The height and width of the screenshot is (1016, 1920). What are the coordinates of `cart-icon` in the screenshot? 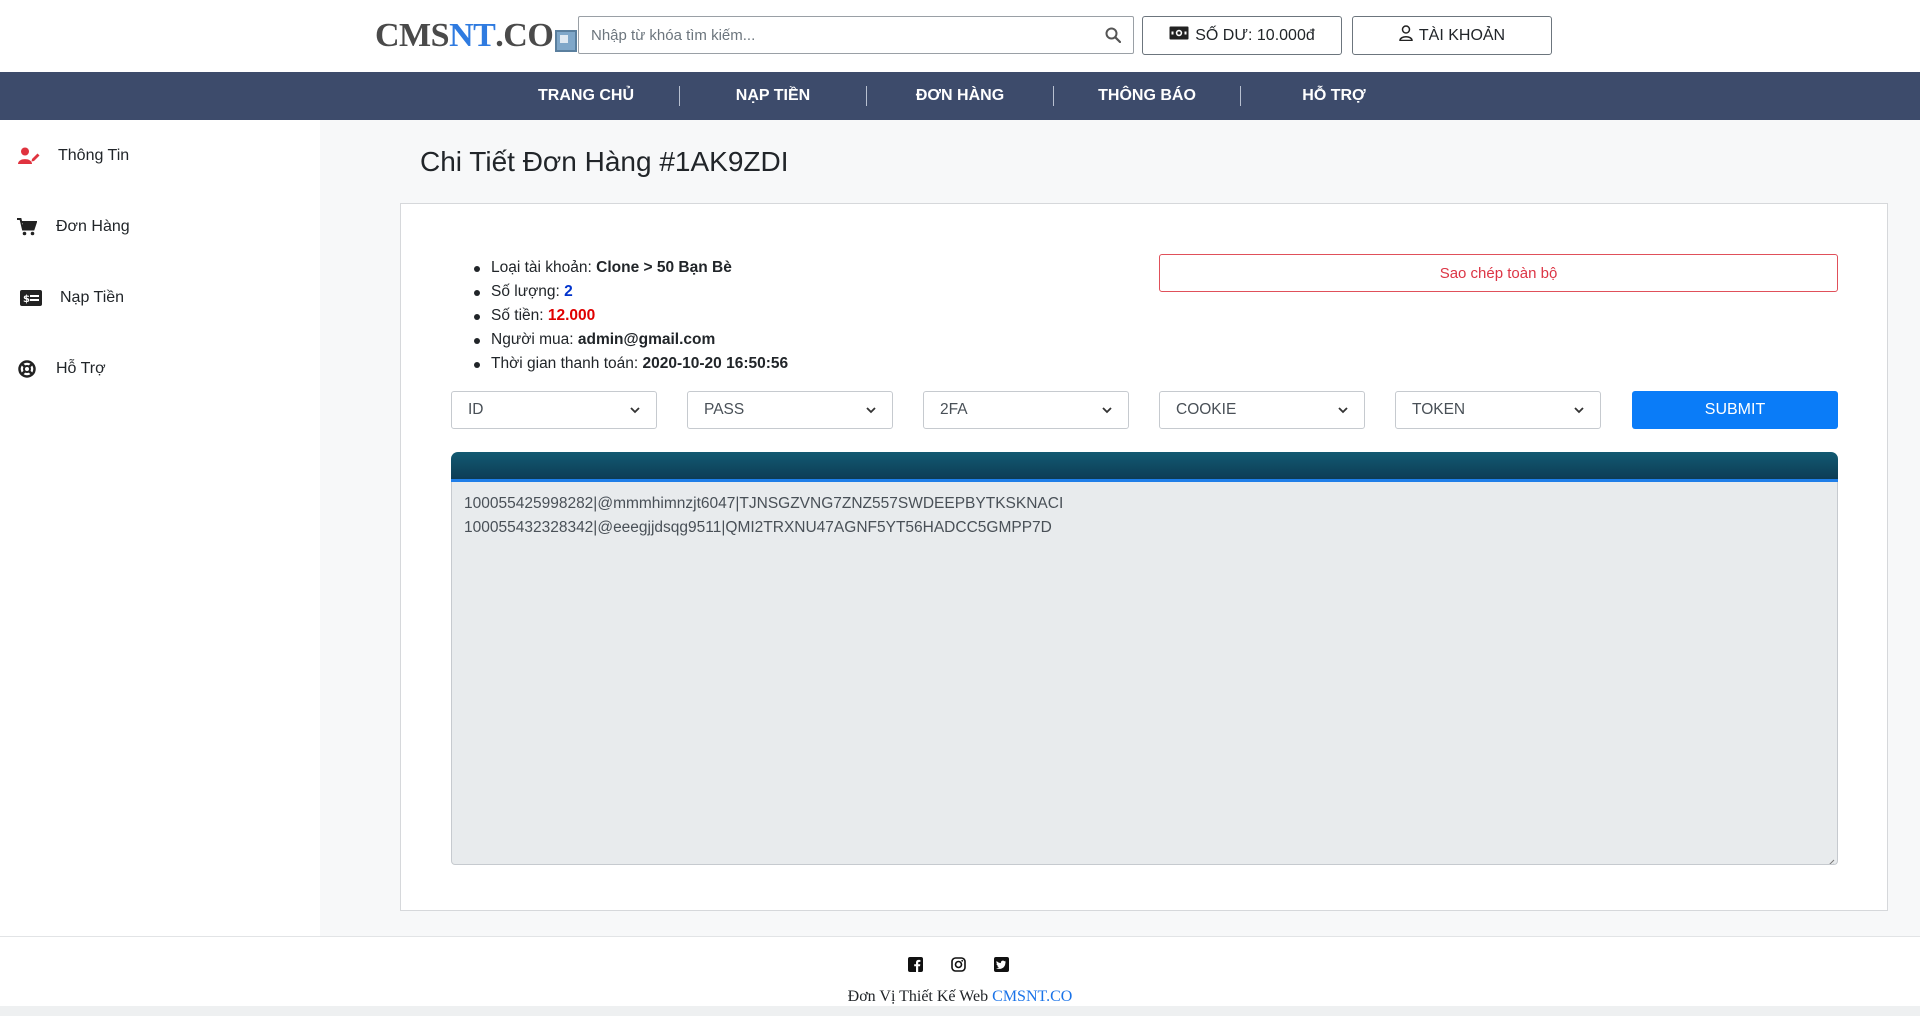 It's located at (27, 227).